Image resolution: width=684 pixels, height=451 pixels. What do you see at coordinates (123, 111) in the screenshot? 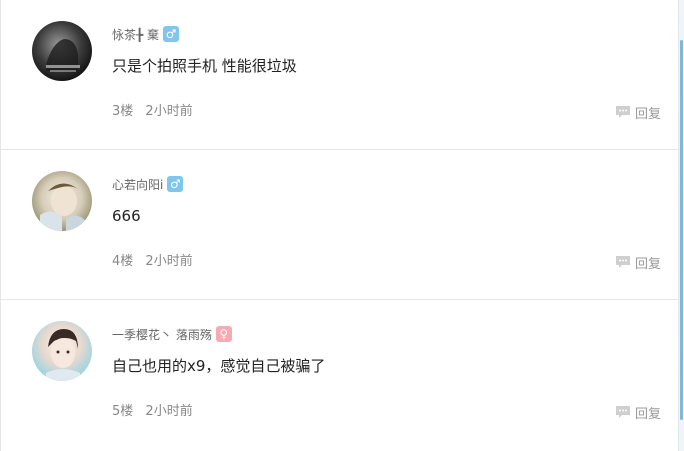
I see `floor-number: 3楼` at bounding box center [123, 111].